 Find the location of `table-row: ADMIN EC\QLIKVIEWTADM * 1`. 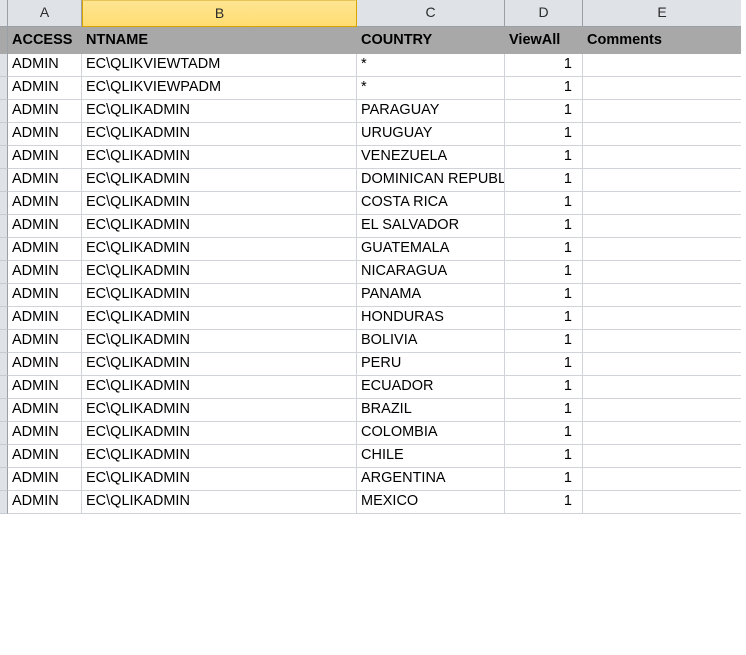

table-row: ADMIN EC\QLIKVIEWTADM * 1 is located at coordinates (373, 65).